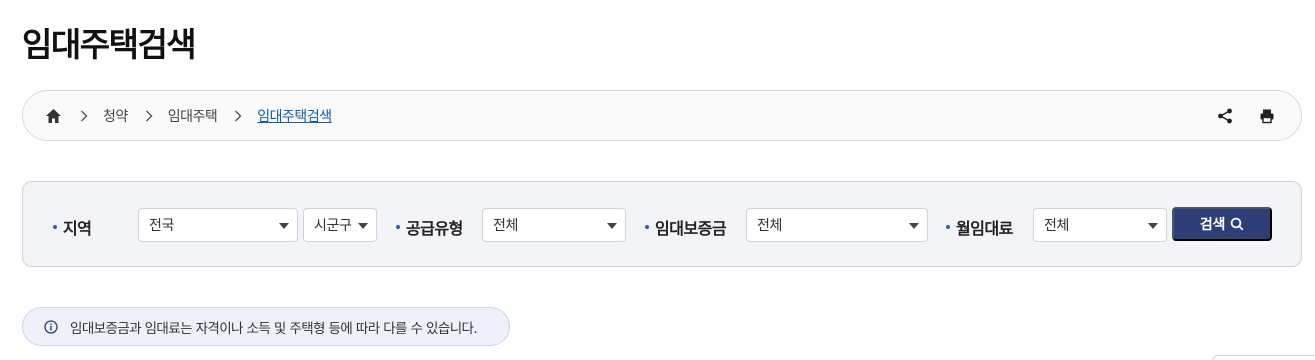 The height and width of the screenshot is (360, 1315). I want to click on page-title: 임대주택검색, so click(109, 44).